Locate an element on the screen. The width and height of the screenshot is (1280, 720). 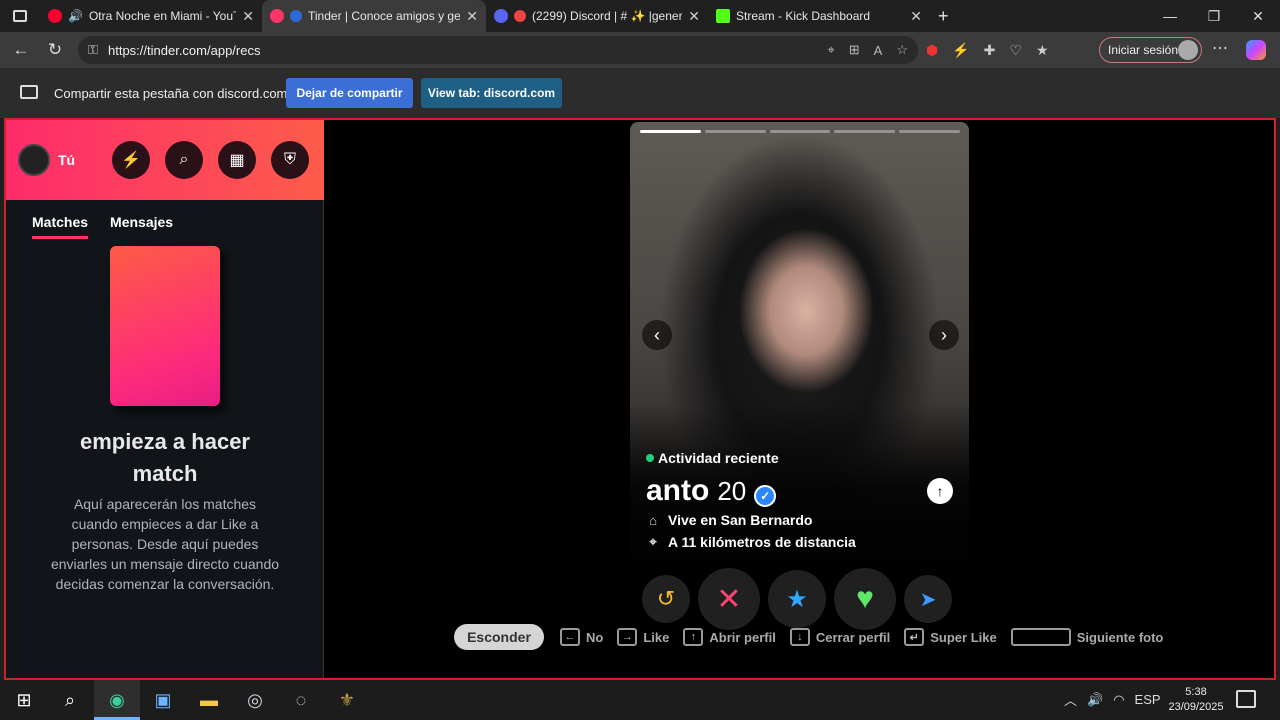
obs-icon: ◌ is located at coordinates (301, 700).